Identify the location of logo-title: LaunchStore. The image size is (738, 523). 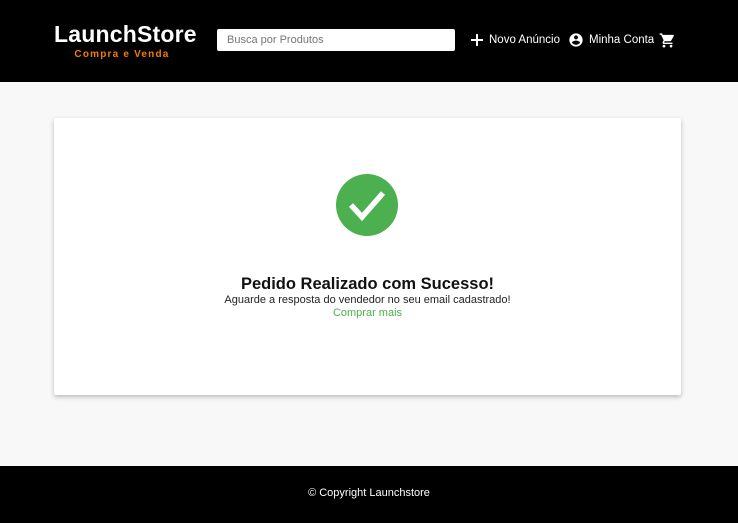
(125, 34).